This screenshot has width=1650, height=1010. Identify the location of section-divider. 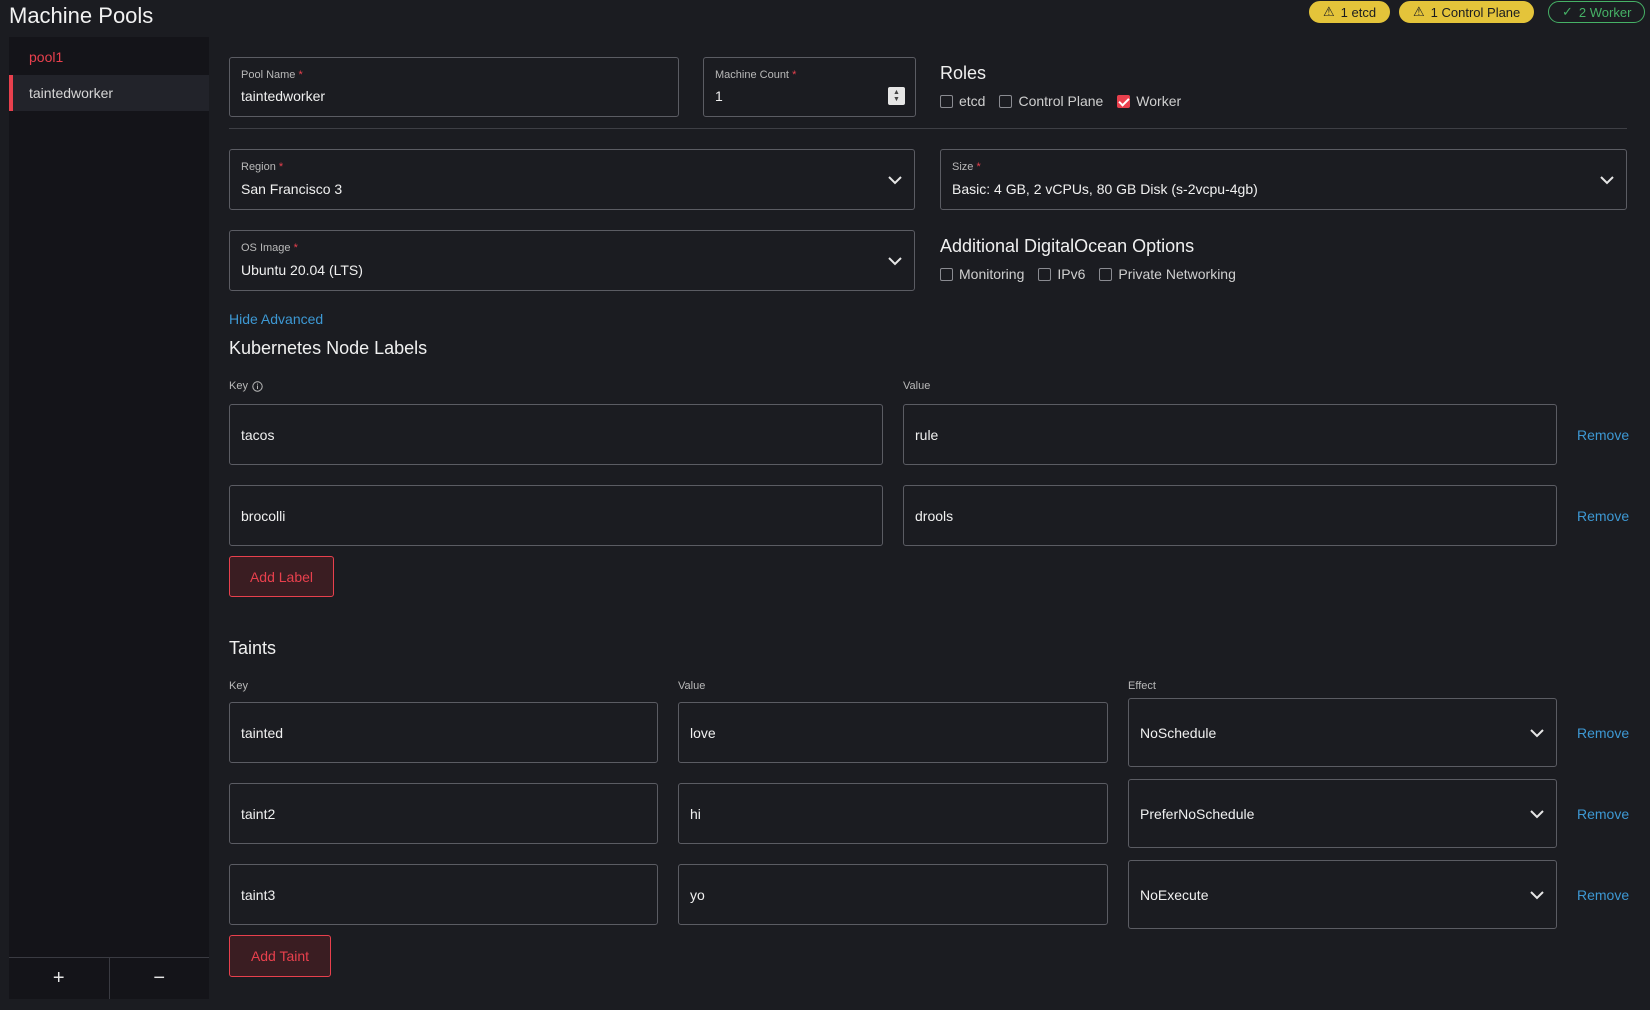
(928, 128).